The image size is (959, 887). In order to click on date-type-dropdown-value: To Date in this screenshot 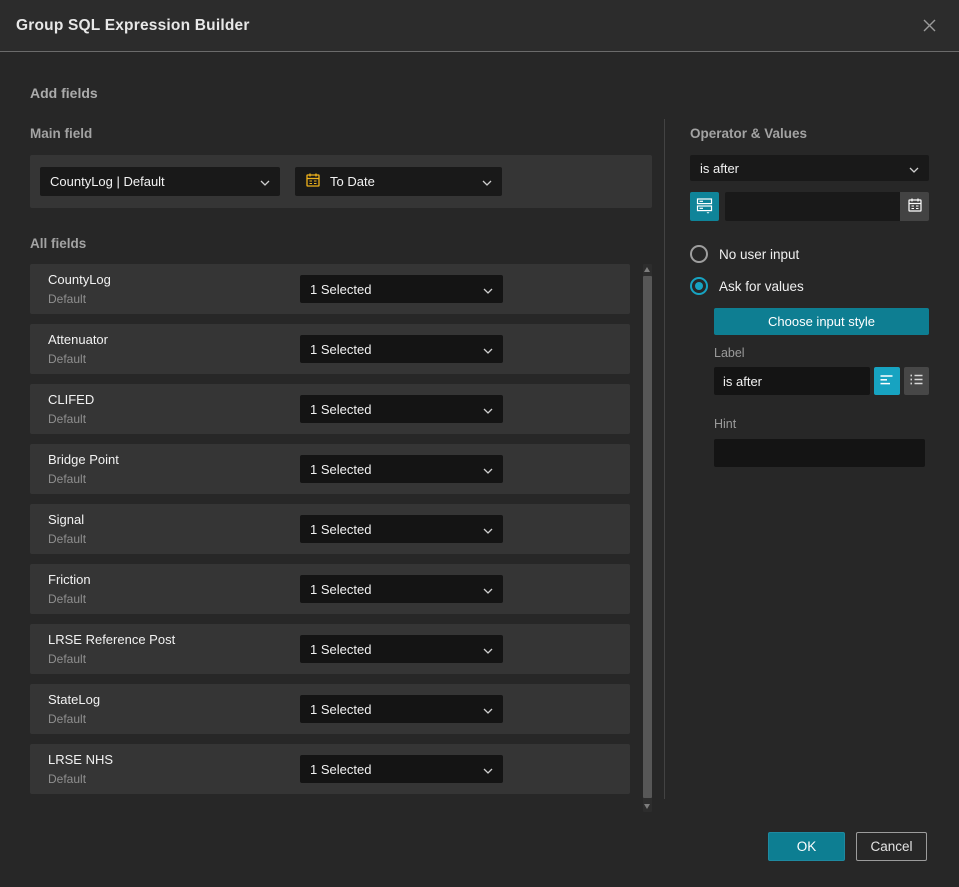, I will do `click(352, 181)`.